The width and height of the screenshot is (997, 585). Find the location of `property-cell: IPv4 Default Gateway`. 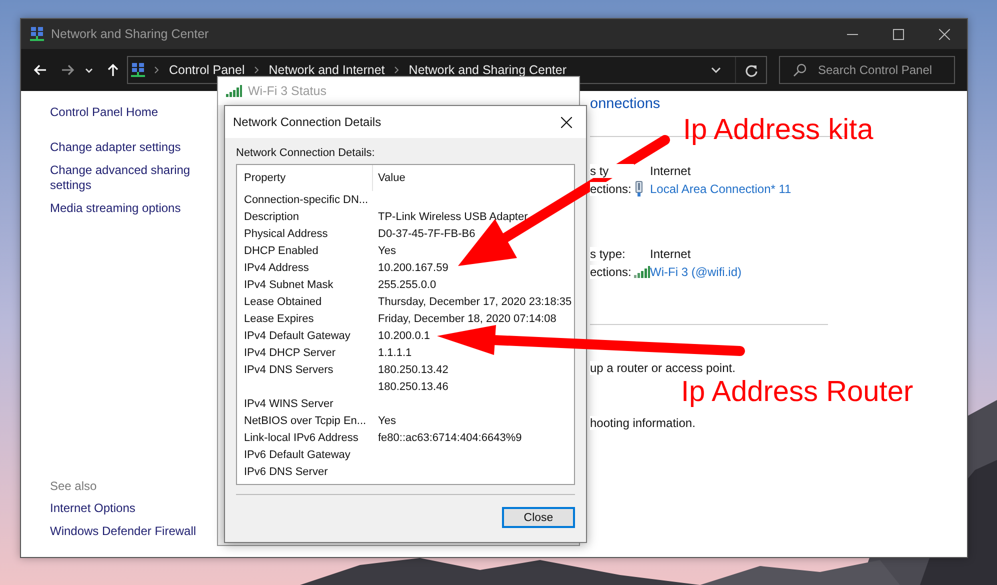

property-cell: IPv4 Default Gateway is located at coordinates (297, 336).